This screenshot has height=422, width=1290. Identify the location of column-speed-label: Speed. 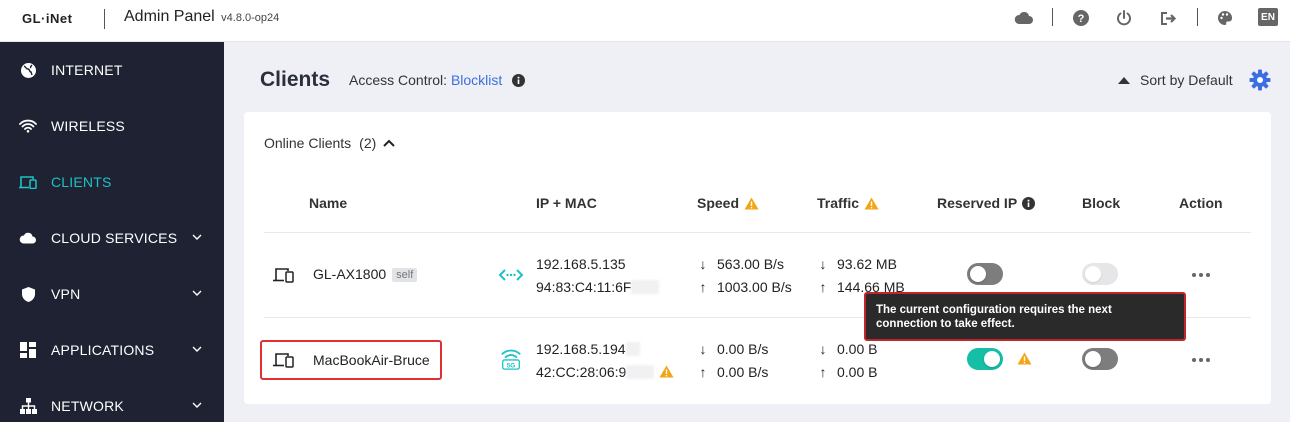
(718, 203).